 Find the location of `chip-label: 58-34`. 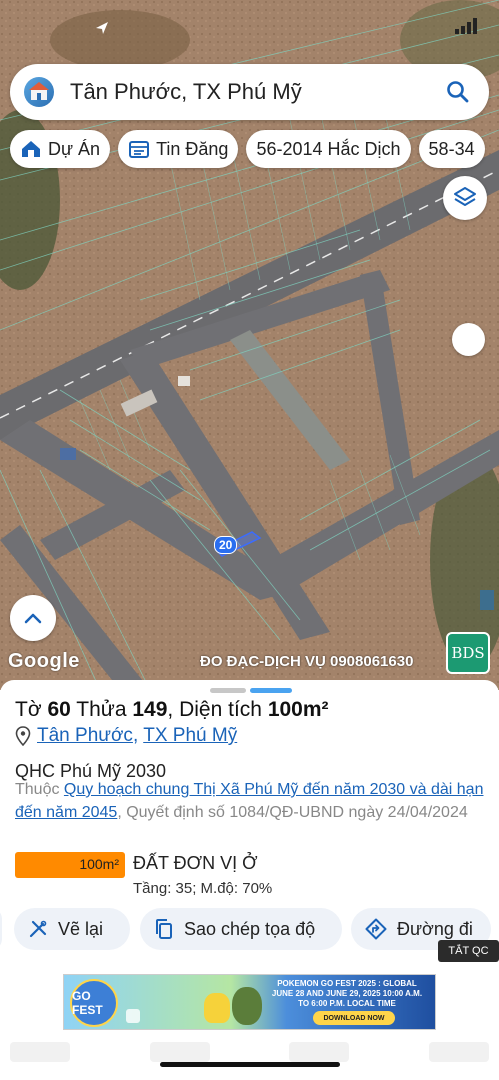

chip-label: 58-34 is located at coordinates (451, 148).